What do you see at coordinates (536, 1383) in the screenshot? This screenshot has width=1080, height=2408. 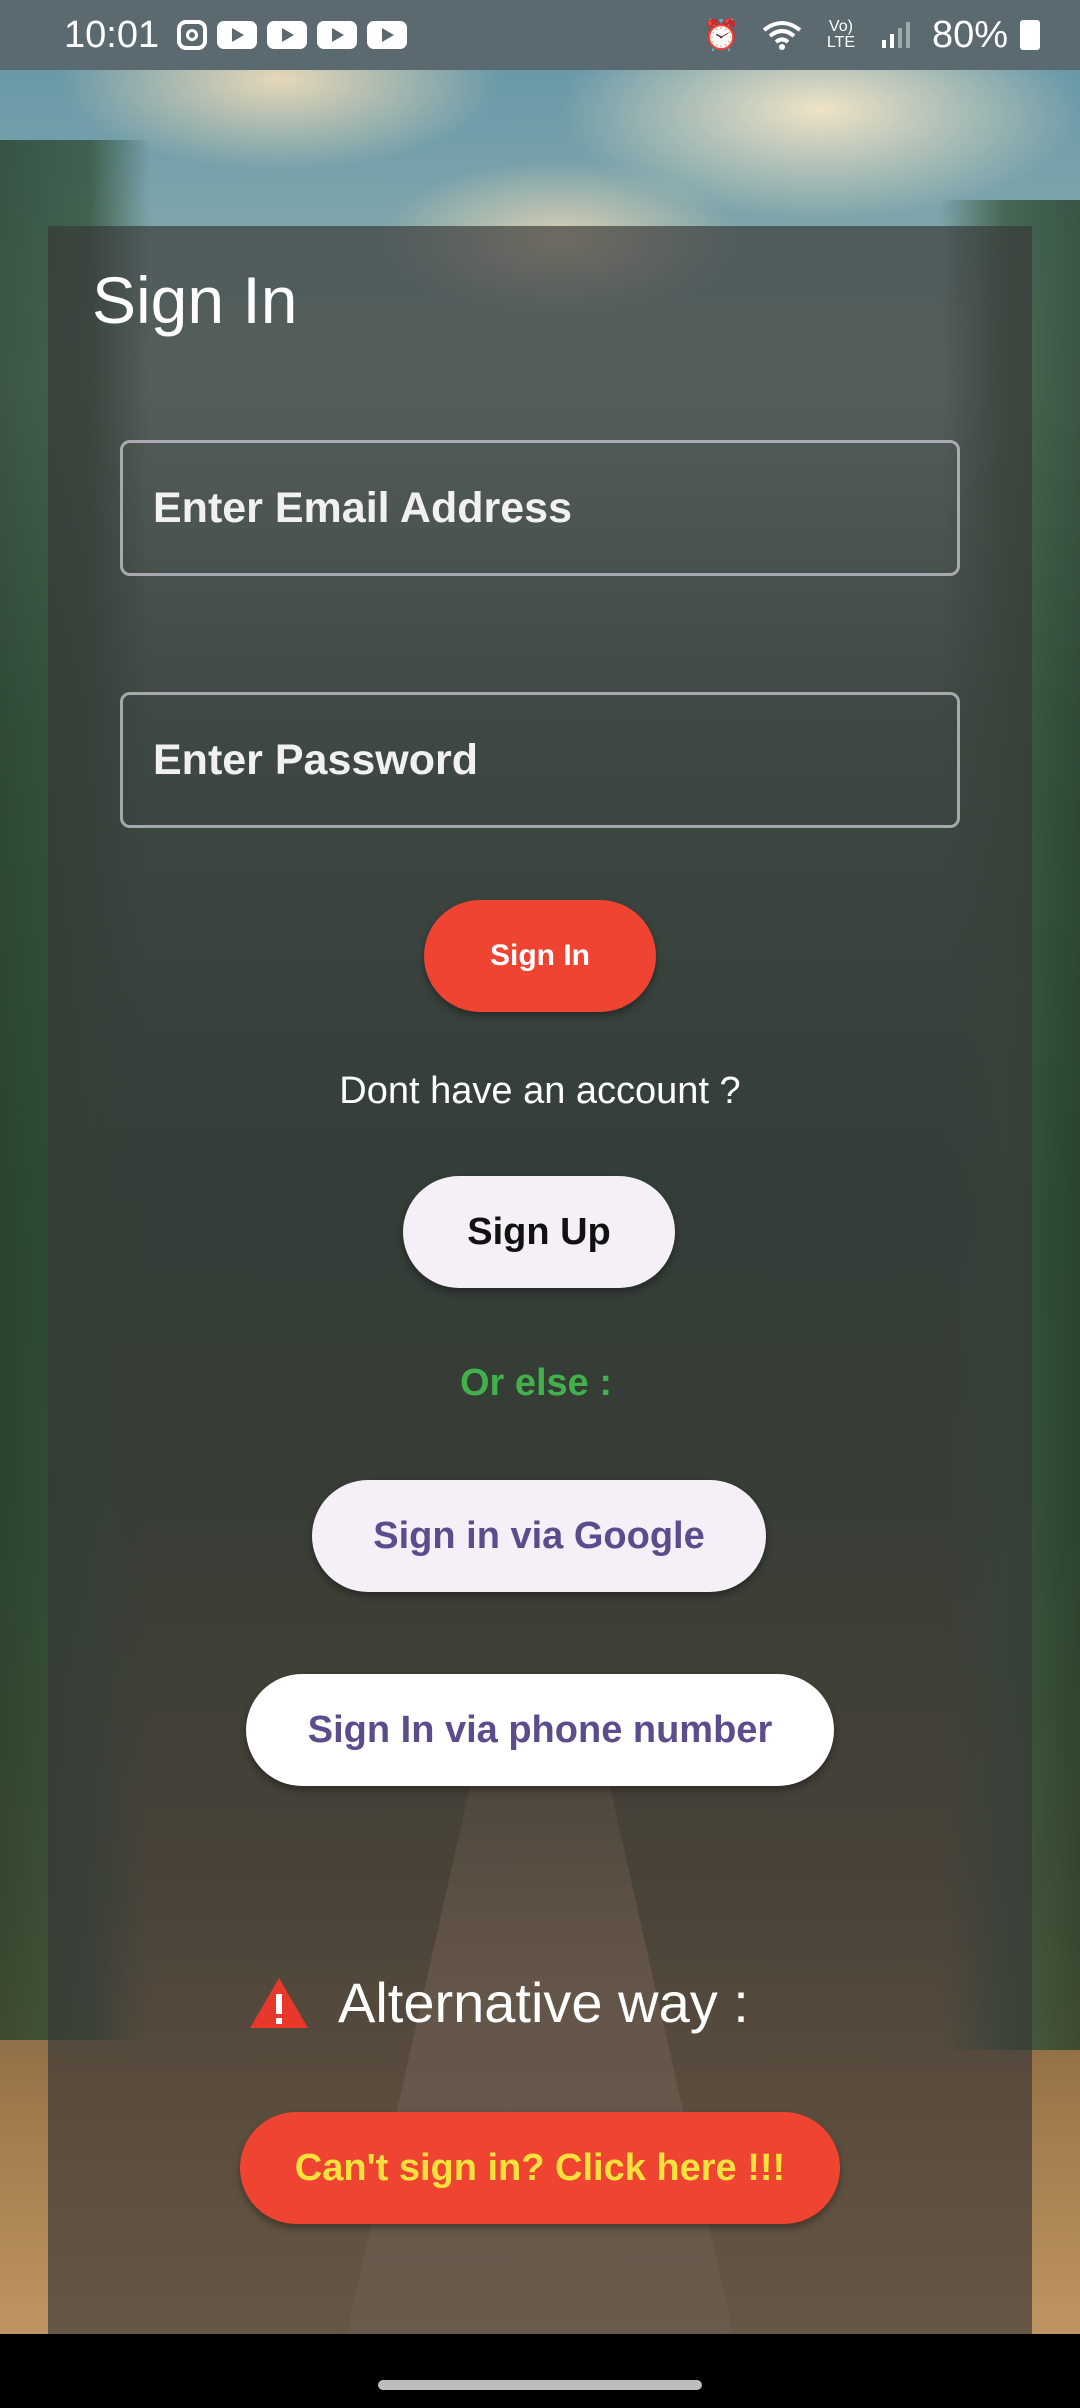 I see `or-else-text: Or else :` at bounding box center [536, 1383].